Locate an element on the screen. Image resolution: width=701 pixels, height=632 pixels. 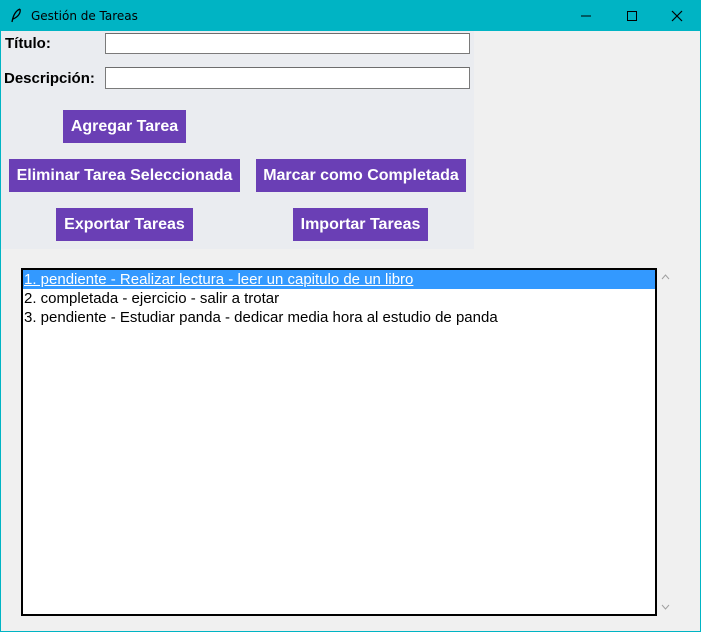
window-title: Gestión de Tareas is located at coordinates (84, 16).